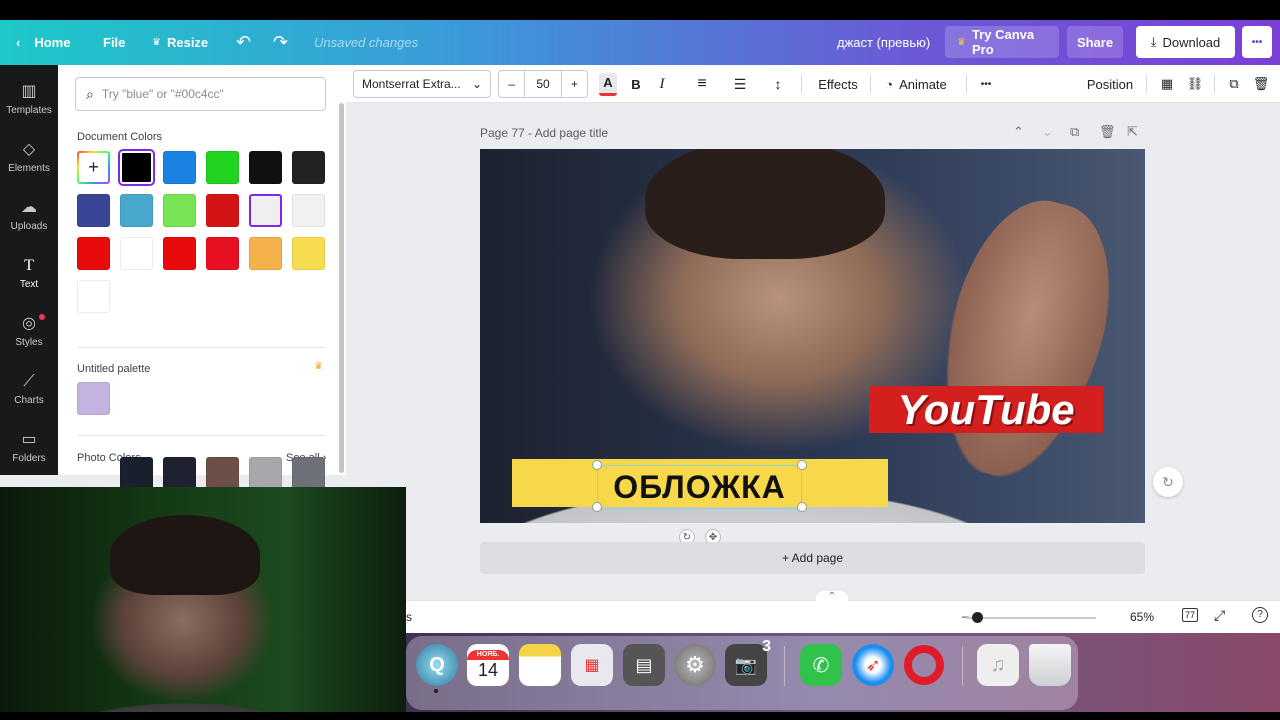 This screenshot has width=1280, height=720. Describe the element at coordinates (662, 84) in the screenshot. I see `italic-button: I` at that location.